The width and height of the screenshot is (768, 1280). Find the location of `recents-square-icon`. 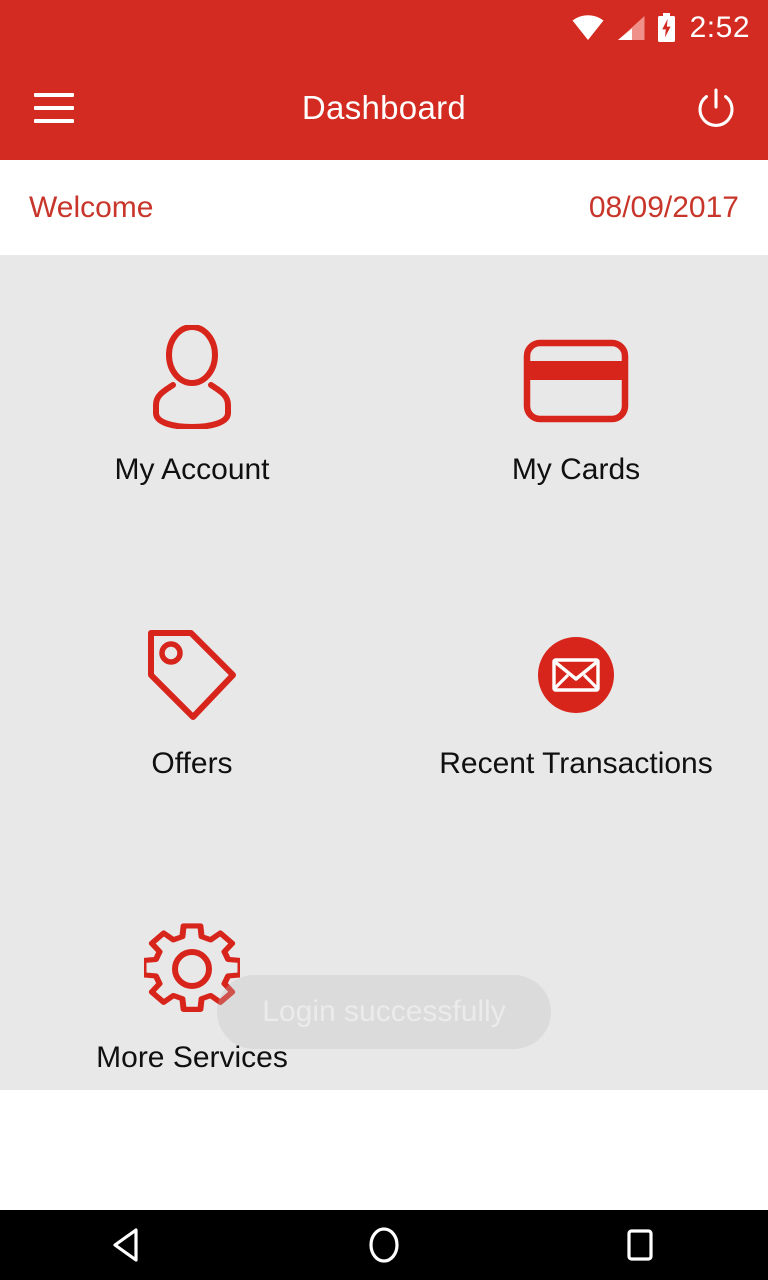

recents-square-icon is located at coordinates (640, 1245).